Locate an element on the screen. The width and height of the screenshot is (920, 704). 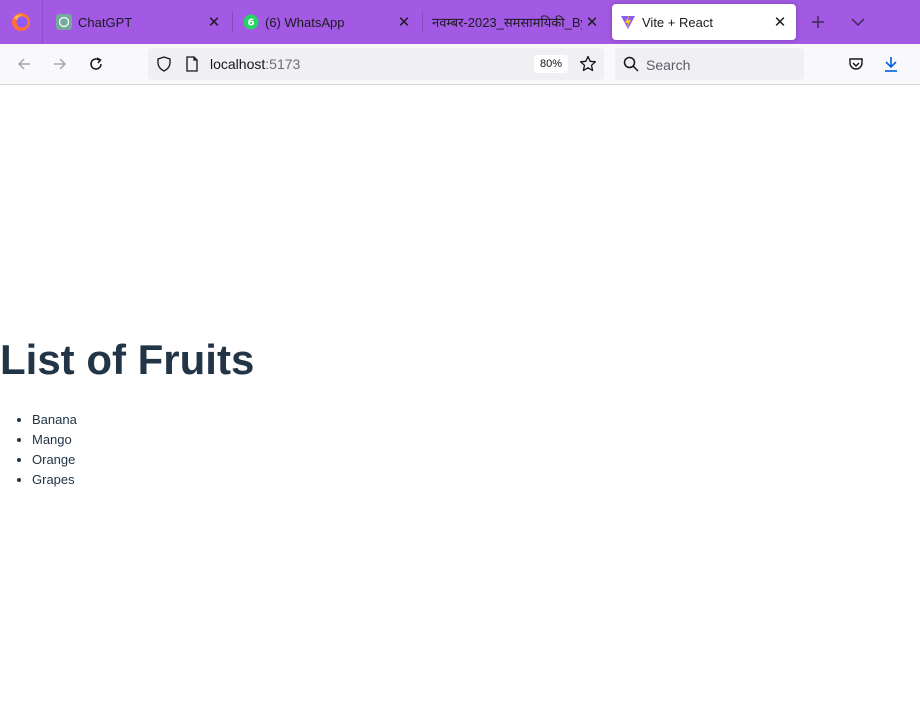
vite-icon is located at coordinates (628, 22).